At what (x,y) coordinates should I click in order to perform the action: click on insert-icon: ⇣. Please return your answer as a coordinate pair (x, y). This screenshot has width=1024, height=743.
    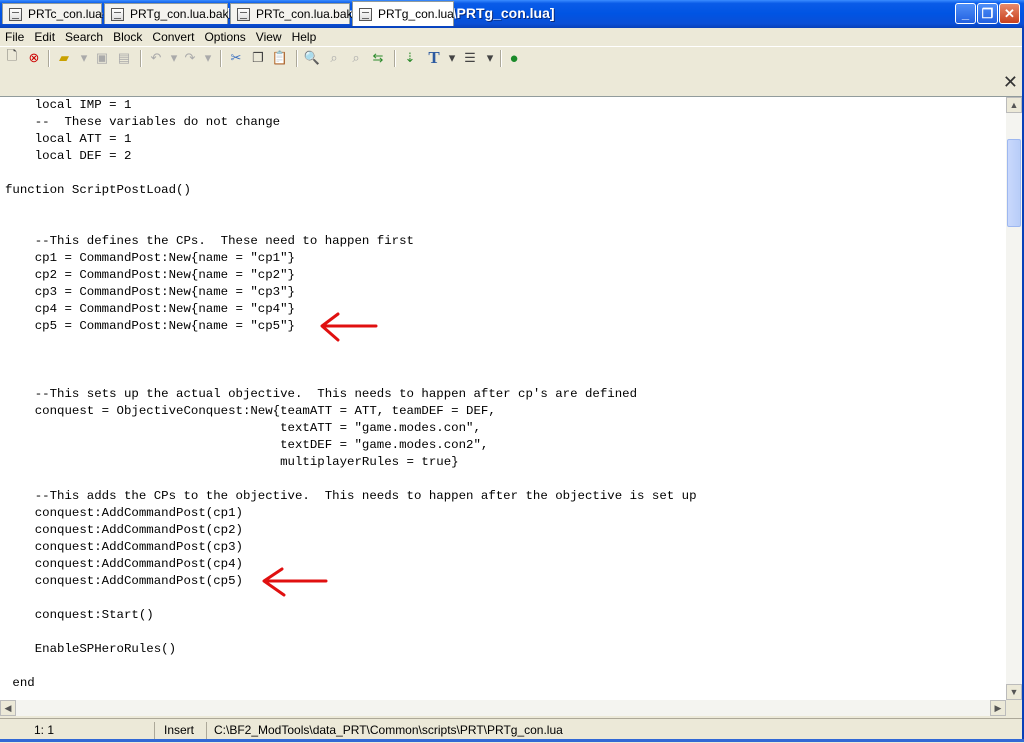
    Looking at the image, I should click on (410, 58).